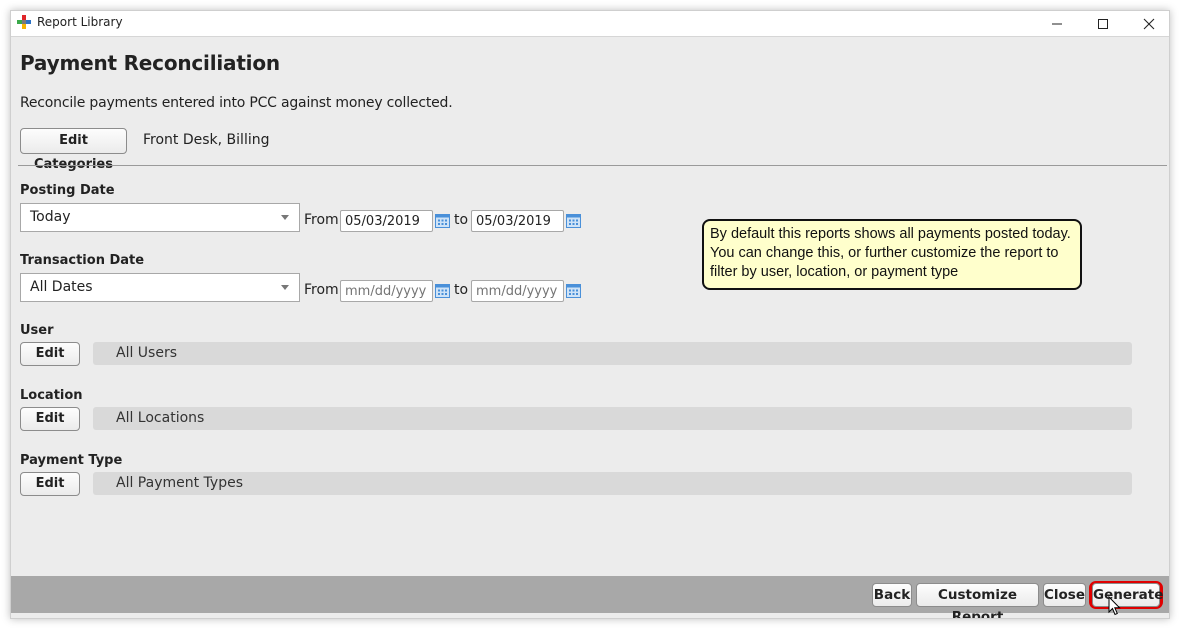 The image size is (1180, 628). I want to click on user-value-box: All Users, so click(612, 353).